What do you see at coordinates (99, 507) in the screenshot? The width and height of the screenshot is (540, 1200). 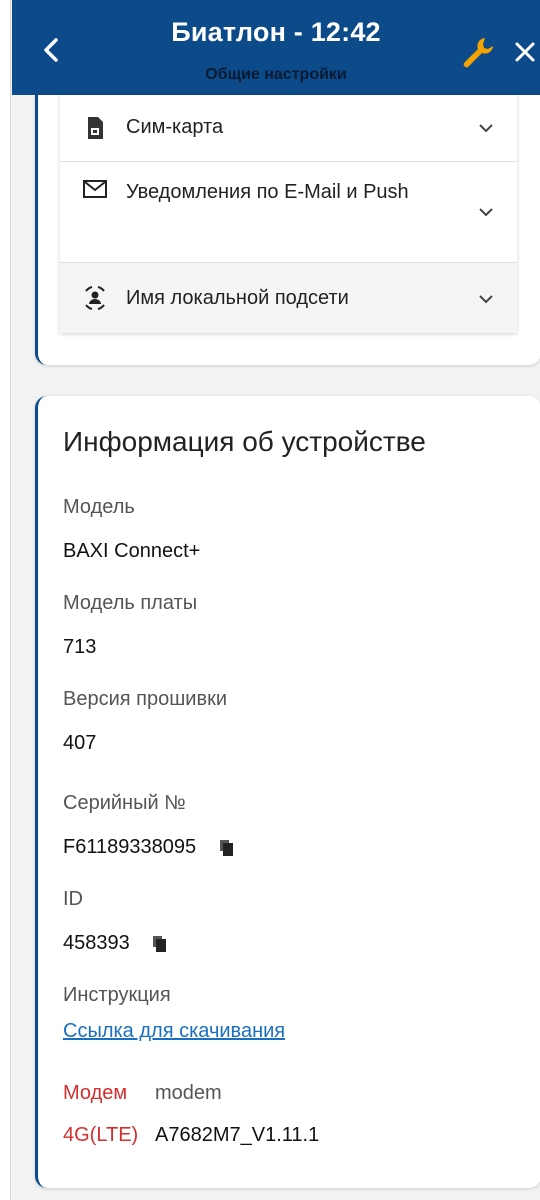 I see `model-label: Модель` at bounding box center [99, 507].